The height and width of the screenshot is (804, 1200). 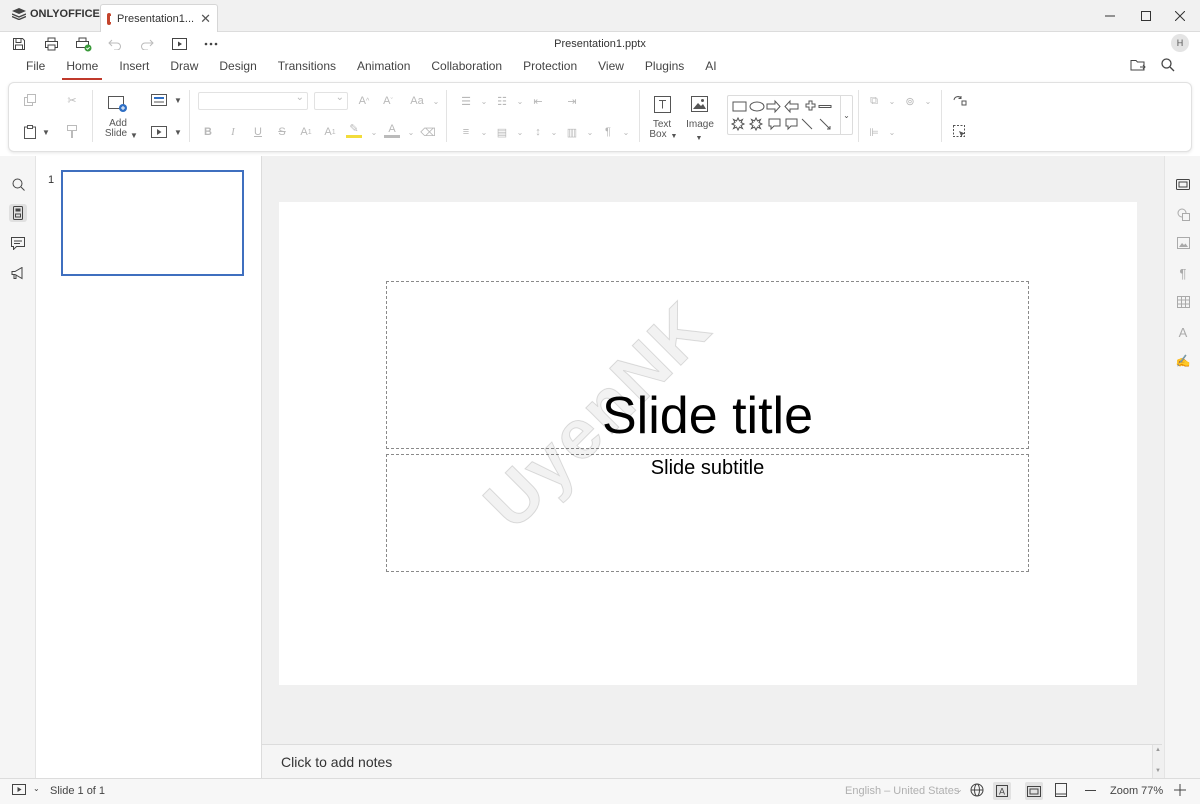 I want to click on paste-icon, so click(x=30, y=132).